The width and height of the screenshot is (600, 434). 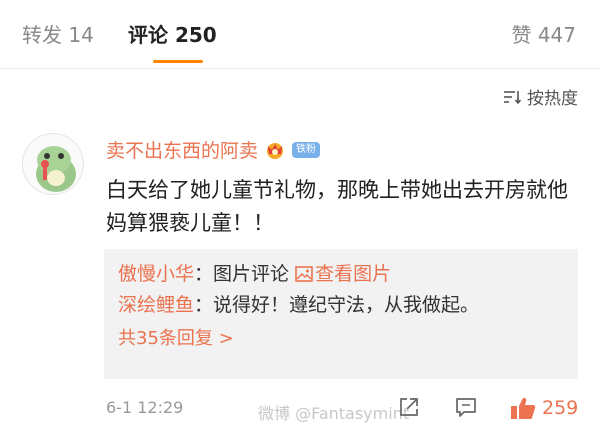 I want to click on like-button: 259, so click(x=544, y=408).